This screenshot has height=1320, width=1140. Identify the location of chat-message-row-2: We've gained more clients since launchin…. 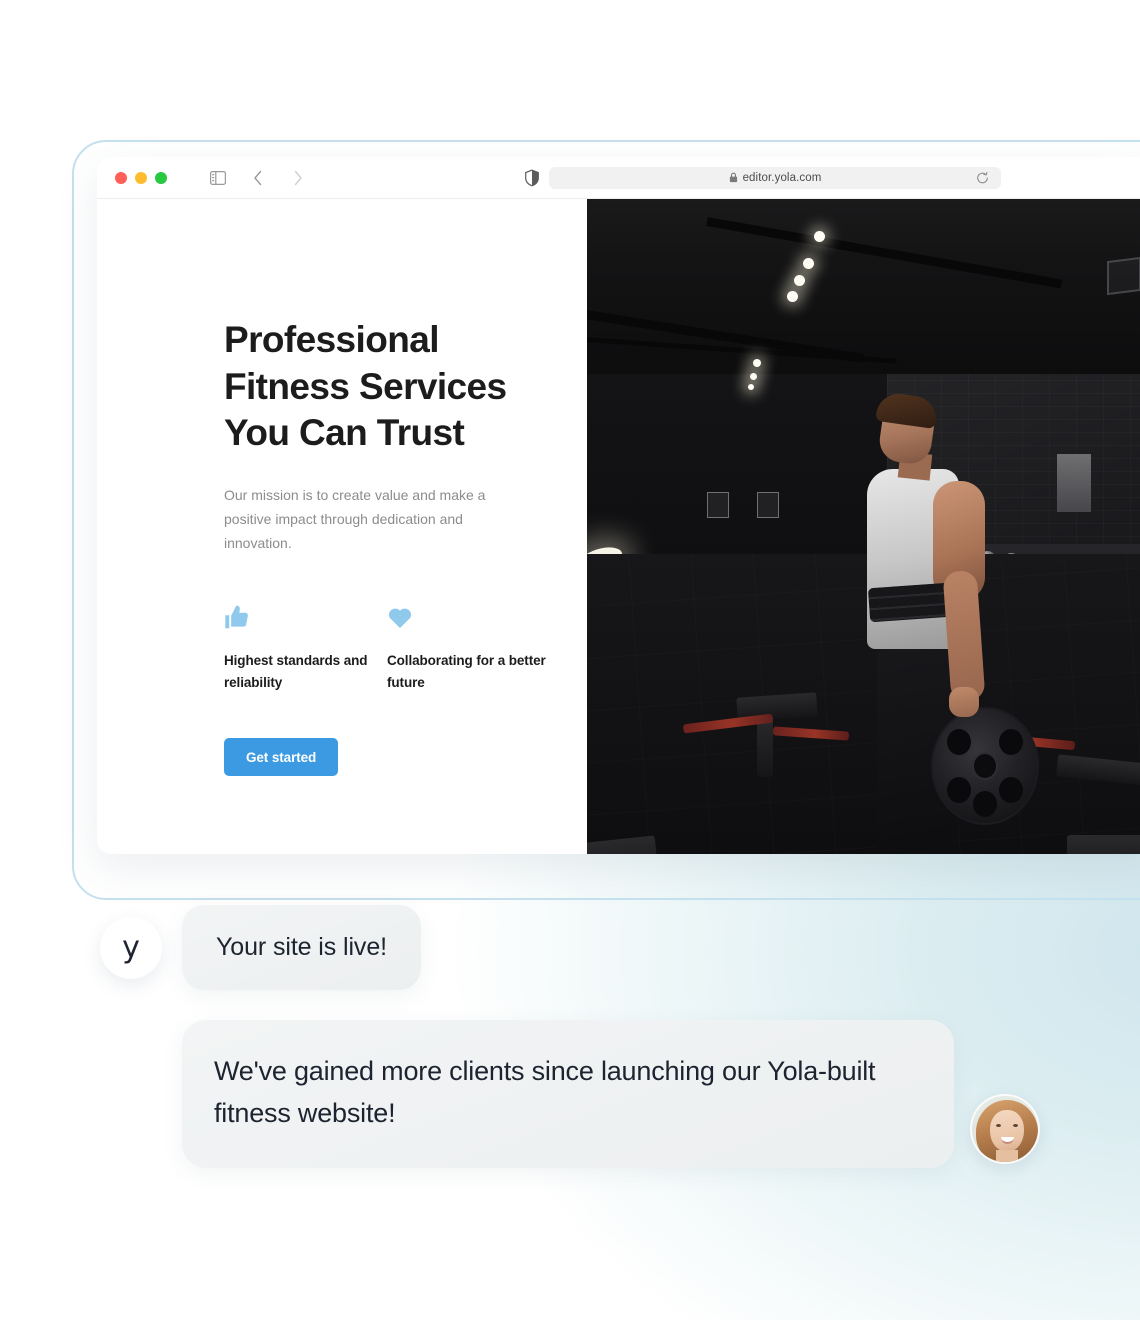
(611, 1094).